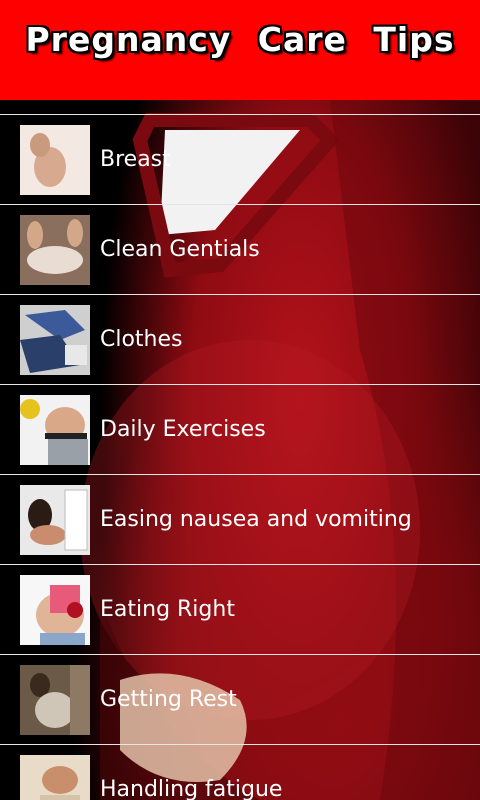 The height and width of the screenshot is (800, 480). I want to click on topic-row-easing-nausea: Easing nausea and vomiting, so click(240, 519).